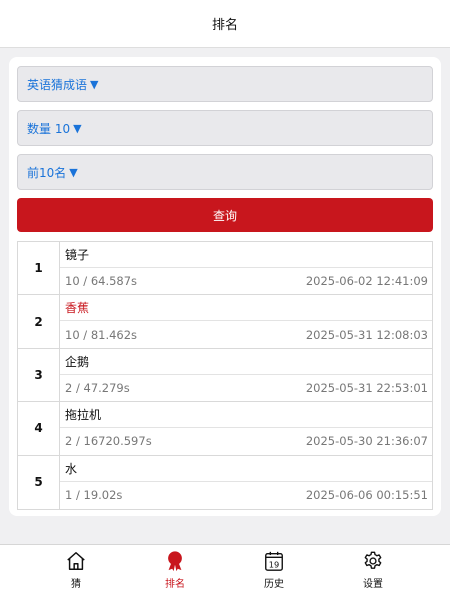  I want to click on rank-number: 2, so click(39, 321).